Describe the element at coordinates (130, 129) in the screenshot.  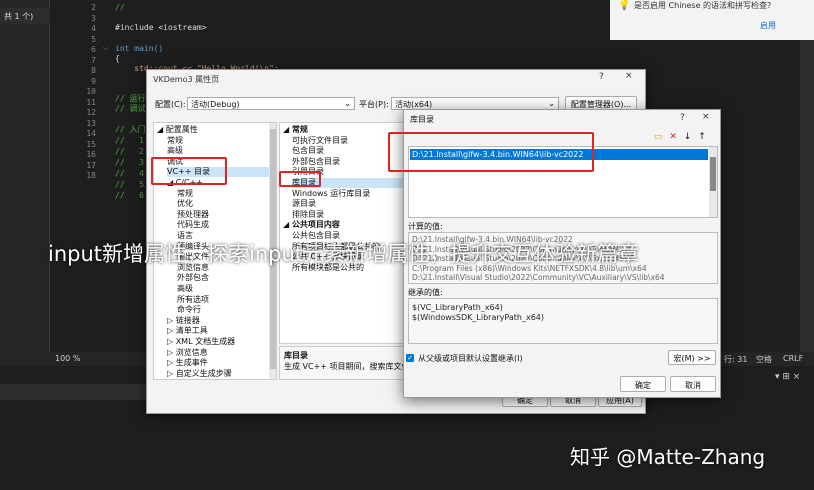
I see `code-line: // 入门` at that location.